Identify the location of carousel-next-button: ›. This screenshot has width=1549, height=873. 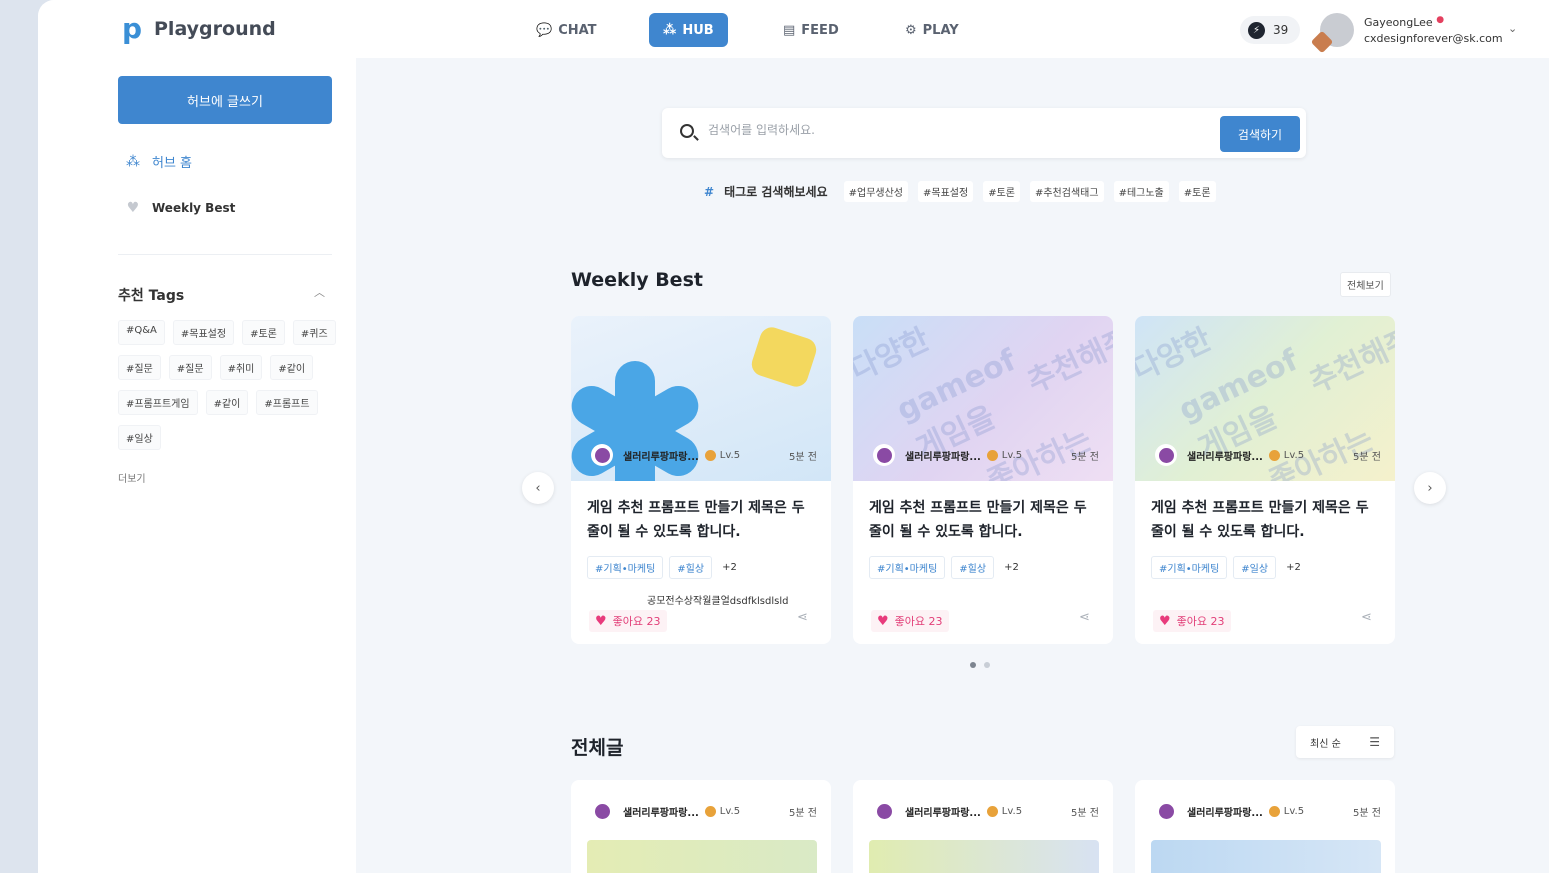
(1430, 488).